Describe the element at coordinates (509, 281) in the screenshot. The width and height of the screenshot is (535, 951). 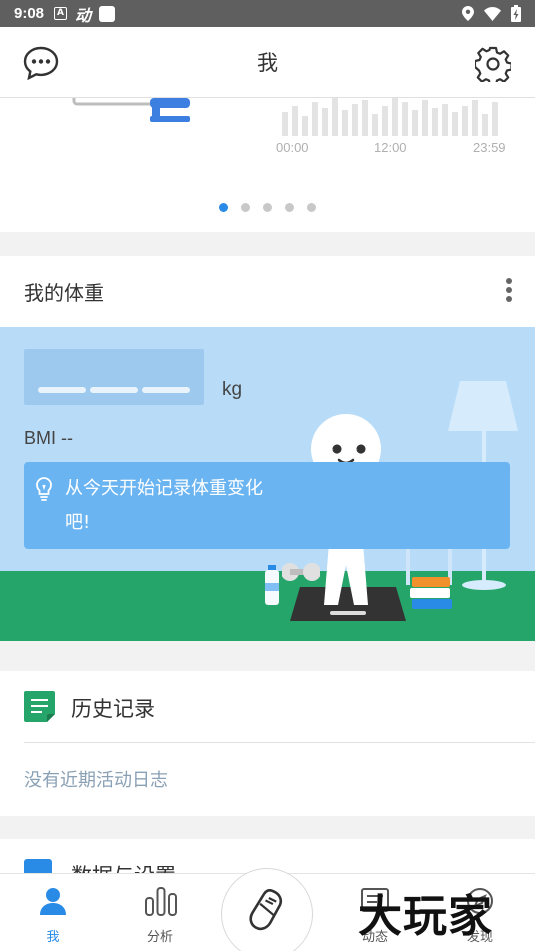
I see `kebab-icon` at that location.